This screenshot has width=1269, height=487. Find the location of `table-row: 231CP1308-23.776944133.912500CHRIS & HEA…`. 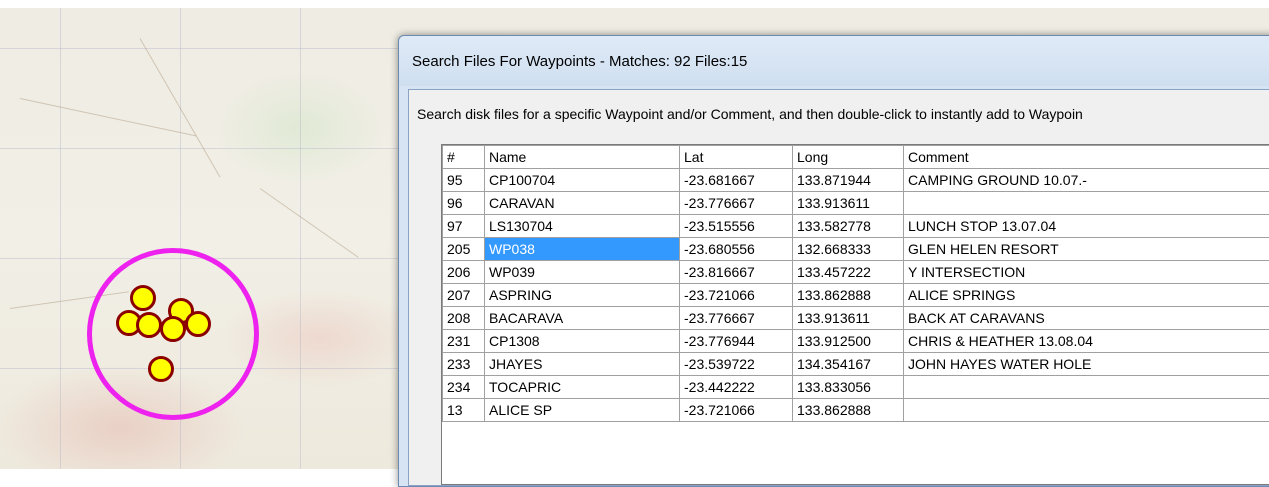

table-row: 231CP1308-23.776944133.912500CHRIS & HEA… is located at coordinates (856, 341).